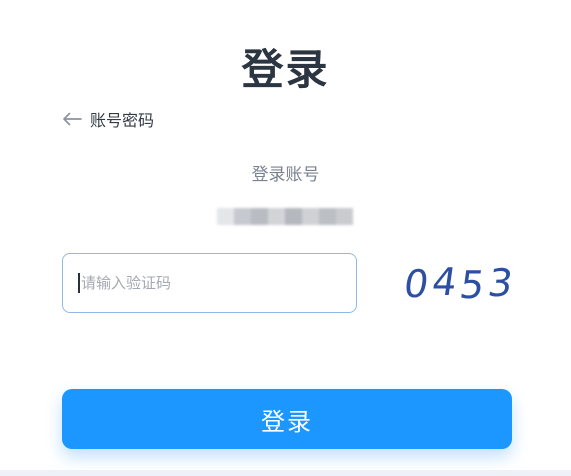  What do you see at coordinates (472, 286) in the screenshot?
I see `captcha-digit: 5` at bounding box center [472, 286].